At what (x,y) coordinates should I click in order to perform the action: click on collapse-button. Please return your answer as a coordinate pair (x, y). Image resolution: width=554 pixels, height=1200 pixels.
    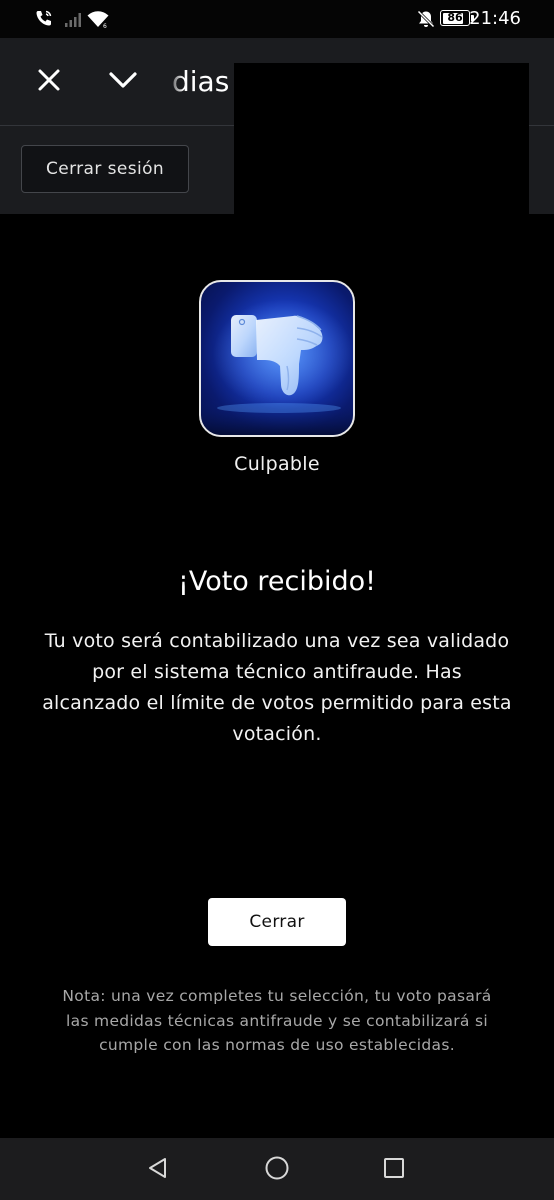
    Looking at the image, I should click on (123, 82).